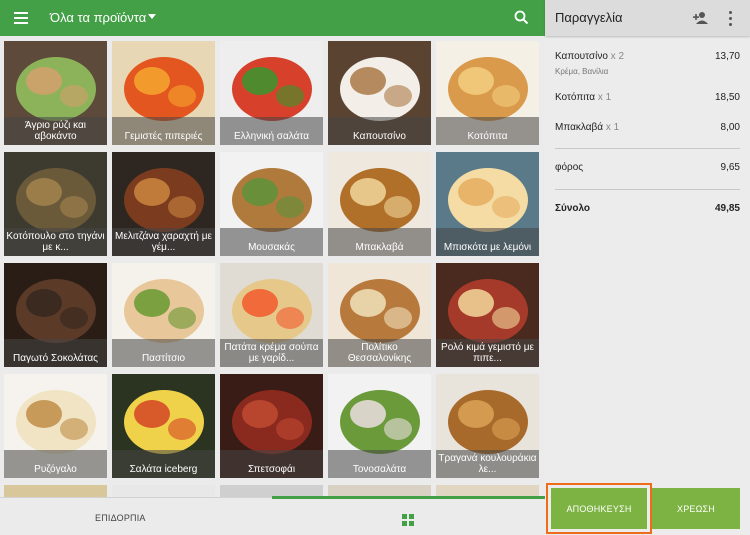  Describe the element at coordinates (55, 358) in the screenshot. I see `product-name: Παγωτό Σοκολάτας` at that location.